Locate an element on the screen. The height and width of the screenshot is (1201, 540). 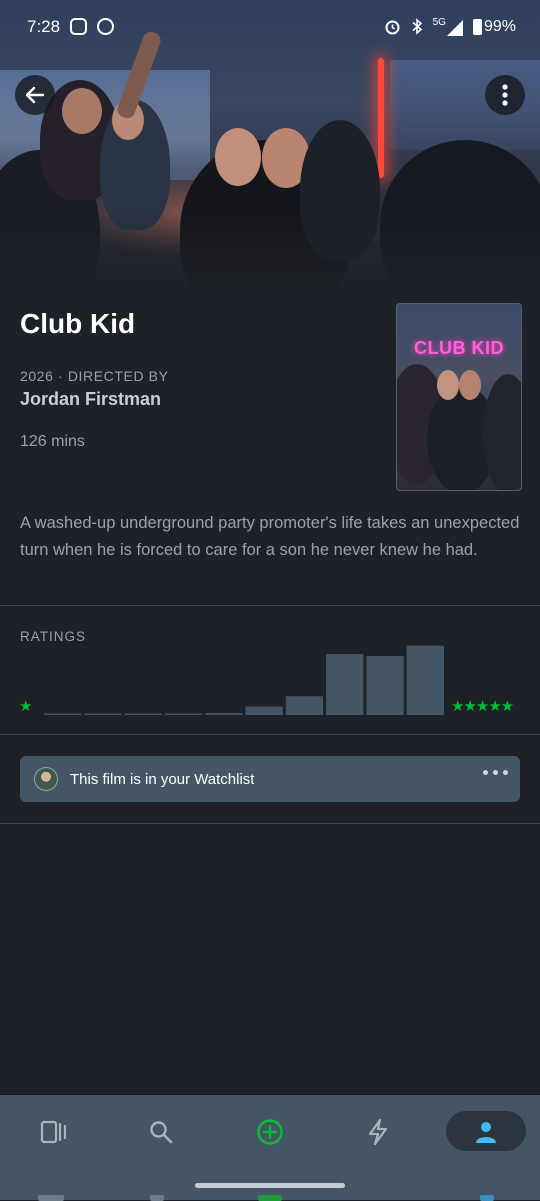
battery-level: 99% is located at coordinates (499, 26).